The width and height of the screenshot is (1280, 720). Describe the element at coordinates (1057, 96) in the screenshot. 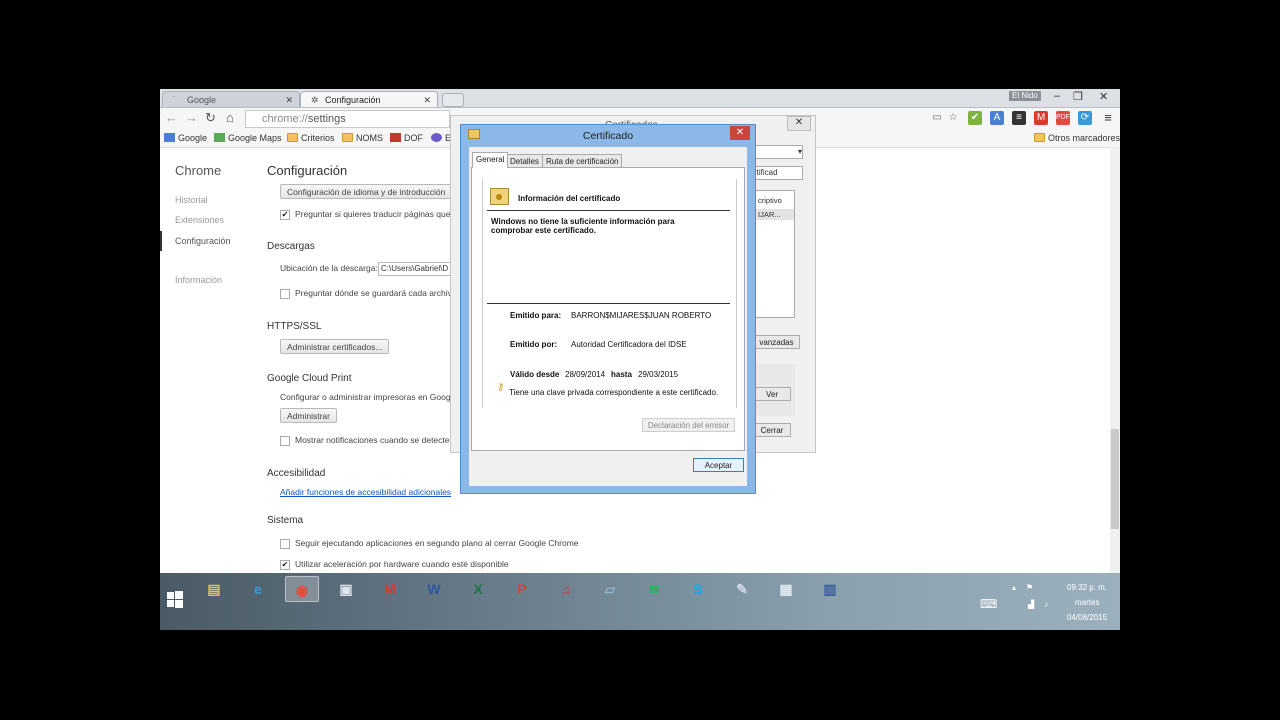

I see `minimize-button: ‒` at that location.